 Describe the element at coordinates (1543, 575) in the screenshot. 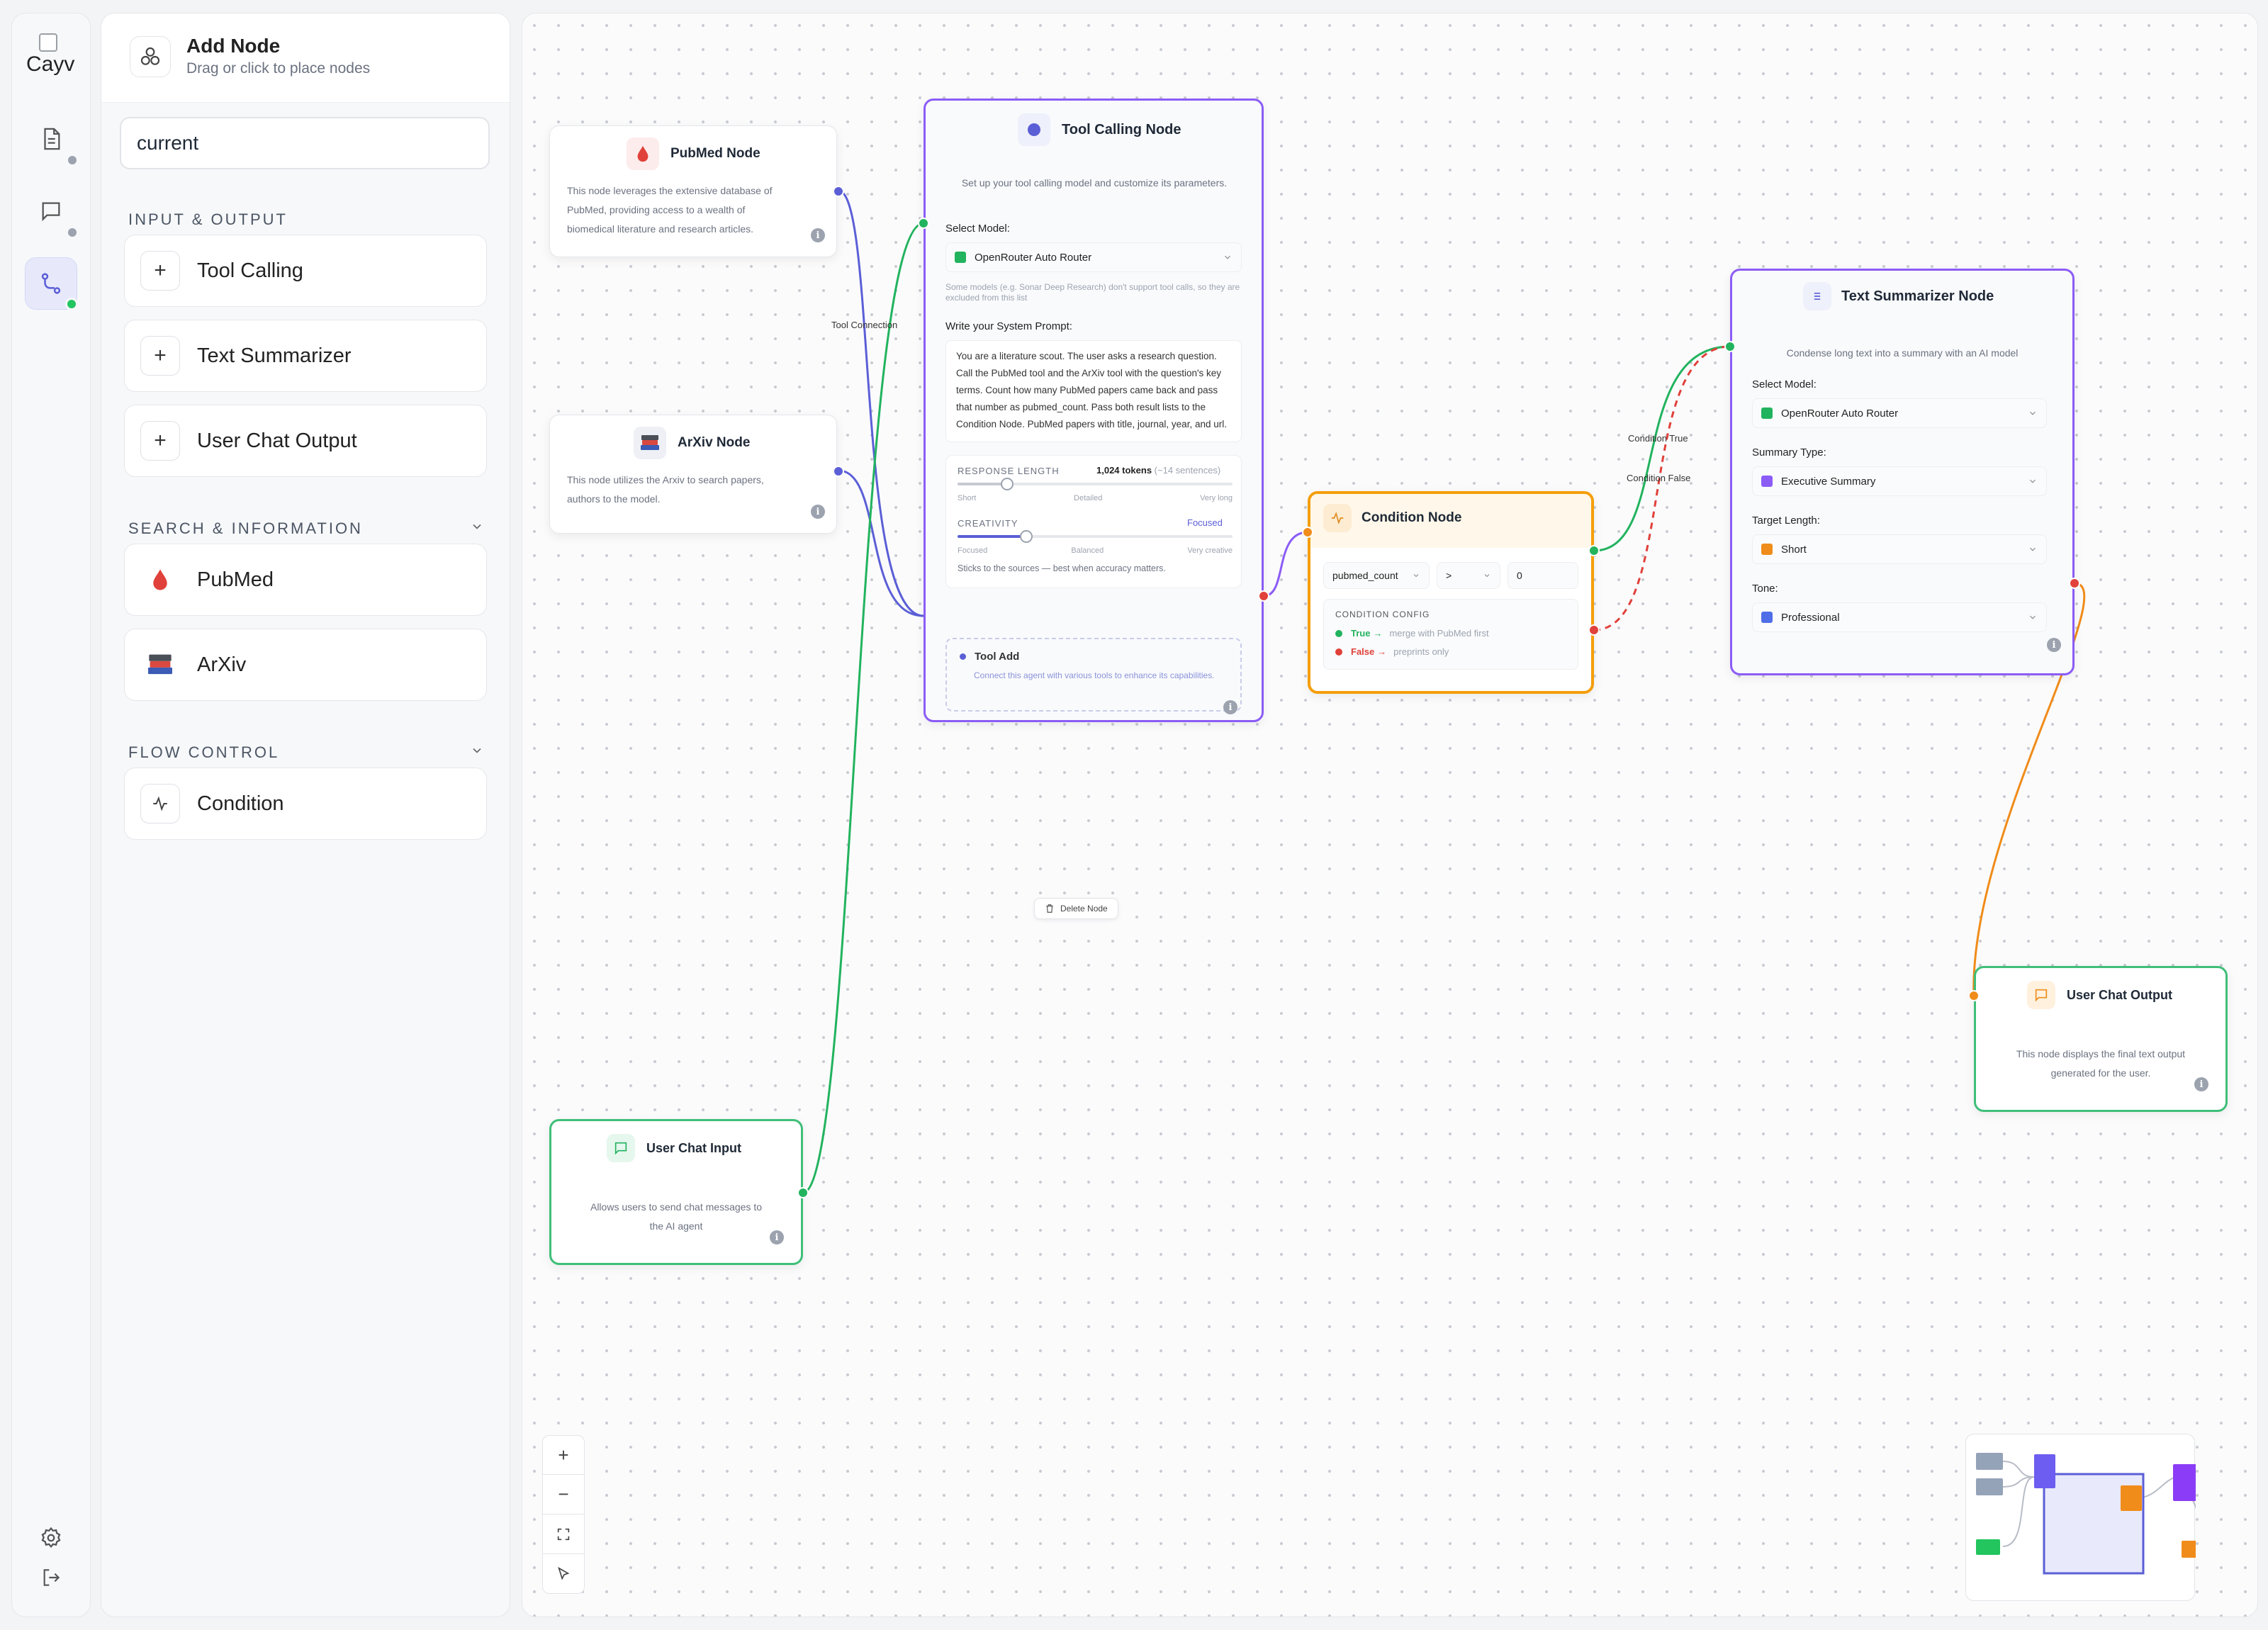

I see `condition-value-input: 0` at that location.